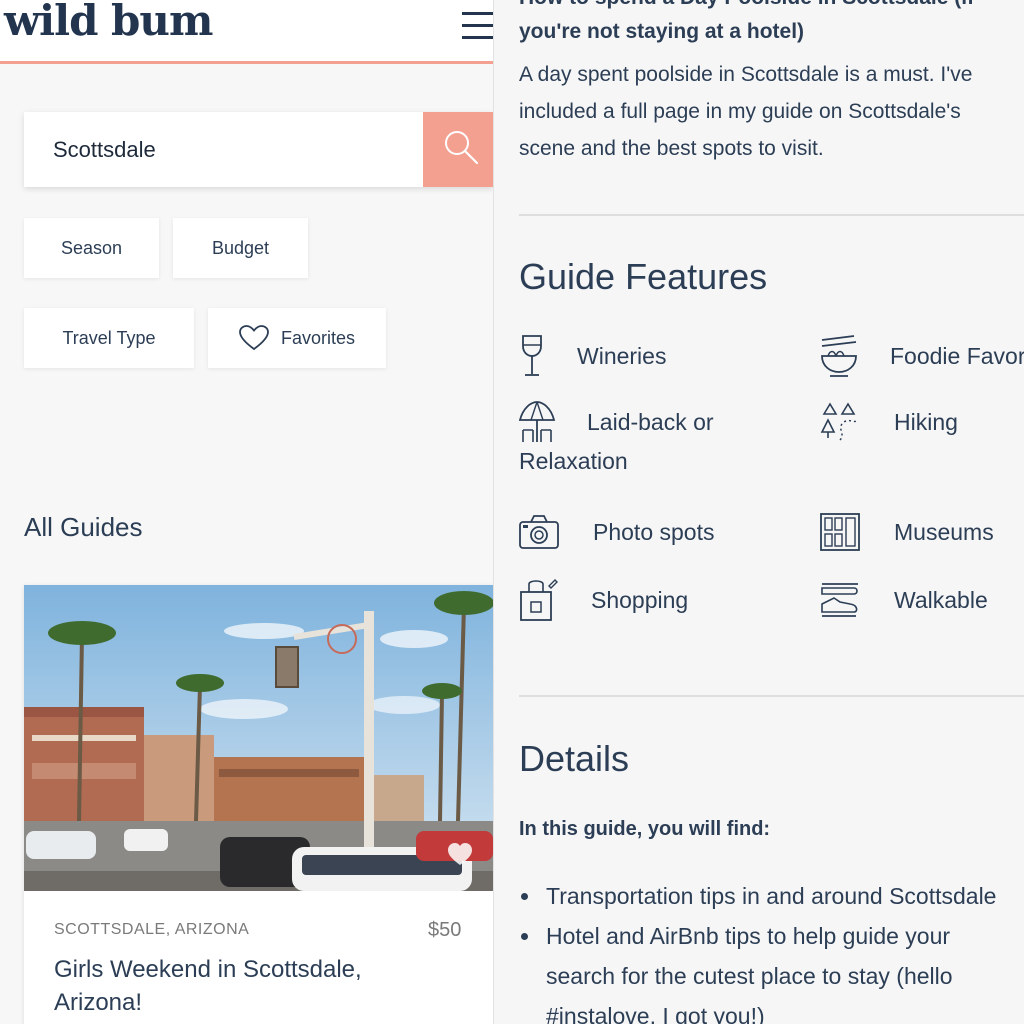  Describe the element at coordinates (462, 148) in the screenshot. I see `search-icon` at that location.